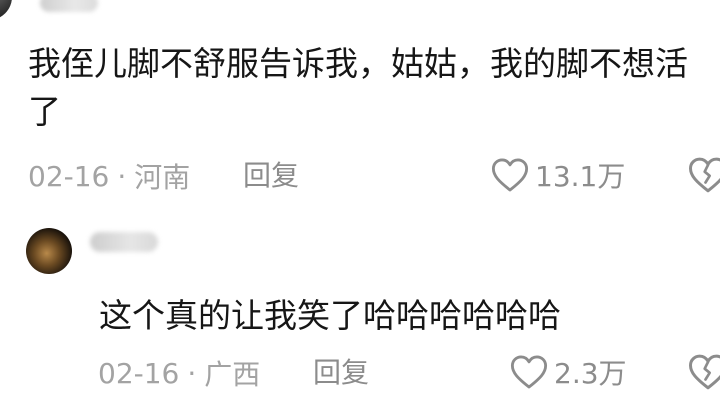 The width and height of the screenshot is (720, 405). I want to click on comment-text: 这个真的让我笑了哈哈哈哈哈哈, so click(330, 315).